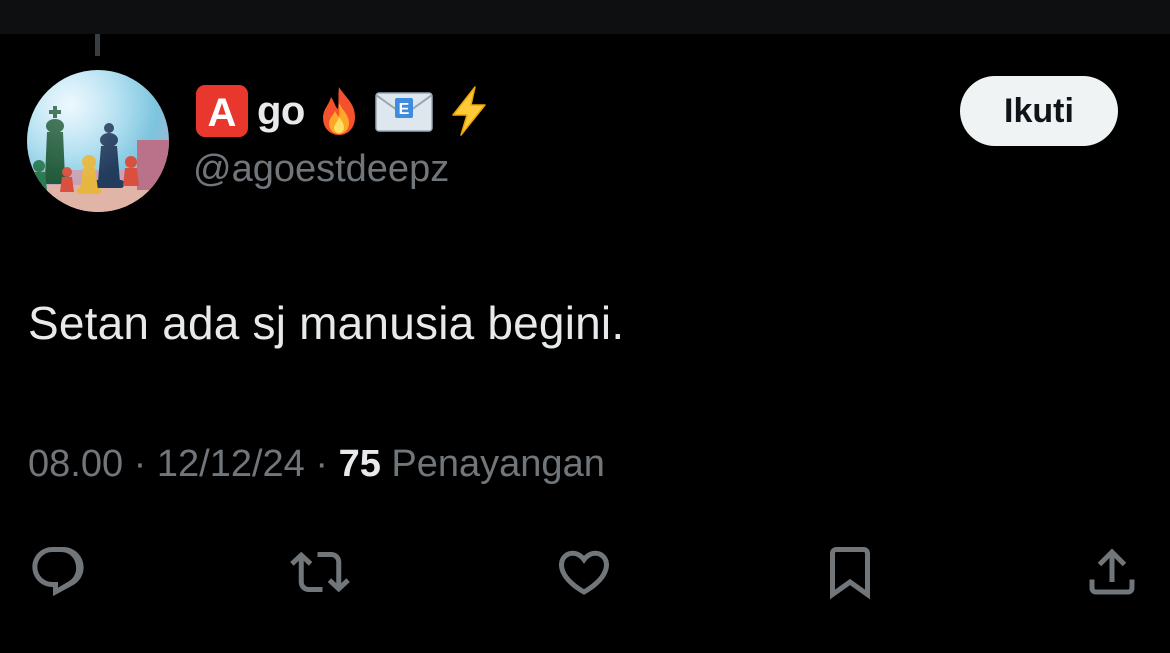 The width and height of the screenshot is (1170, 653). I want to click on tweet-time: 08.00, so click(75, 464).